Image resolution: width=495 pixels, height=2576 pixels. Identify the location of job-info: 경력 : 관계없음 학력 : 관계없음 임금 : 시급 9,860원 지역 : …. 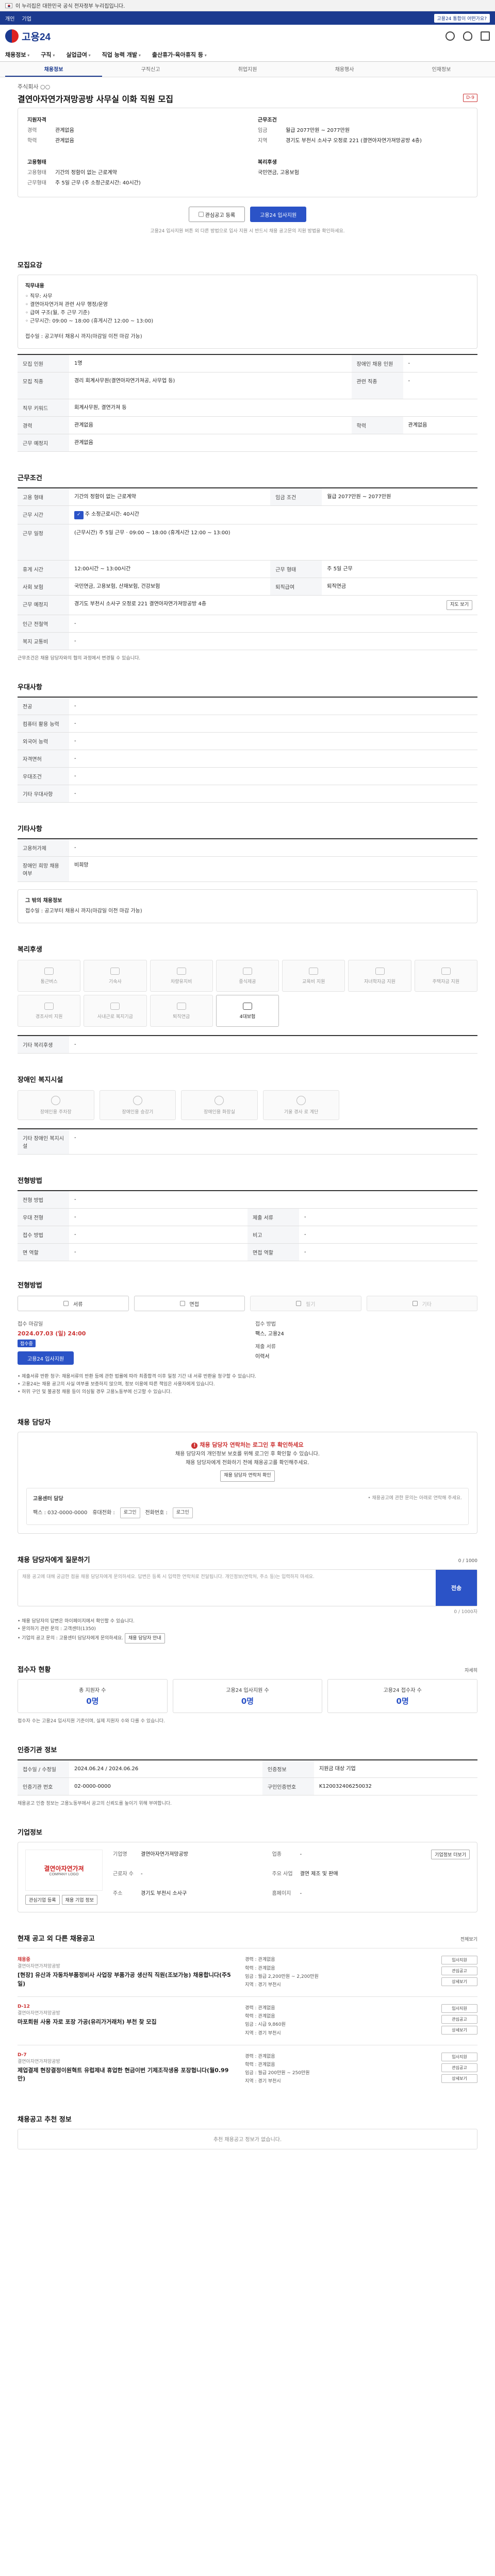
(335, 2021).